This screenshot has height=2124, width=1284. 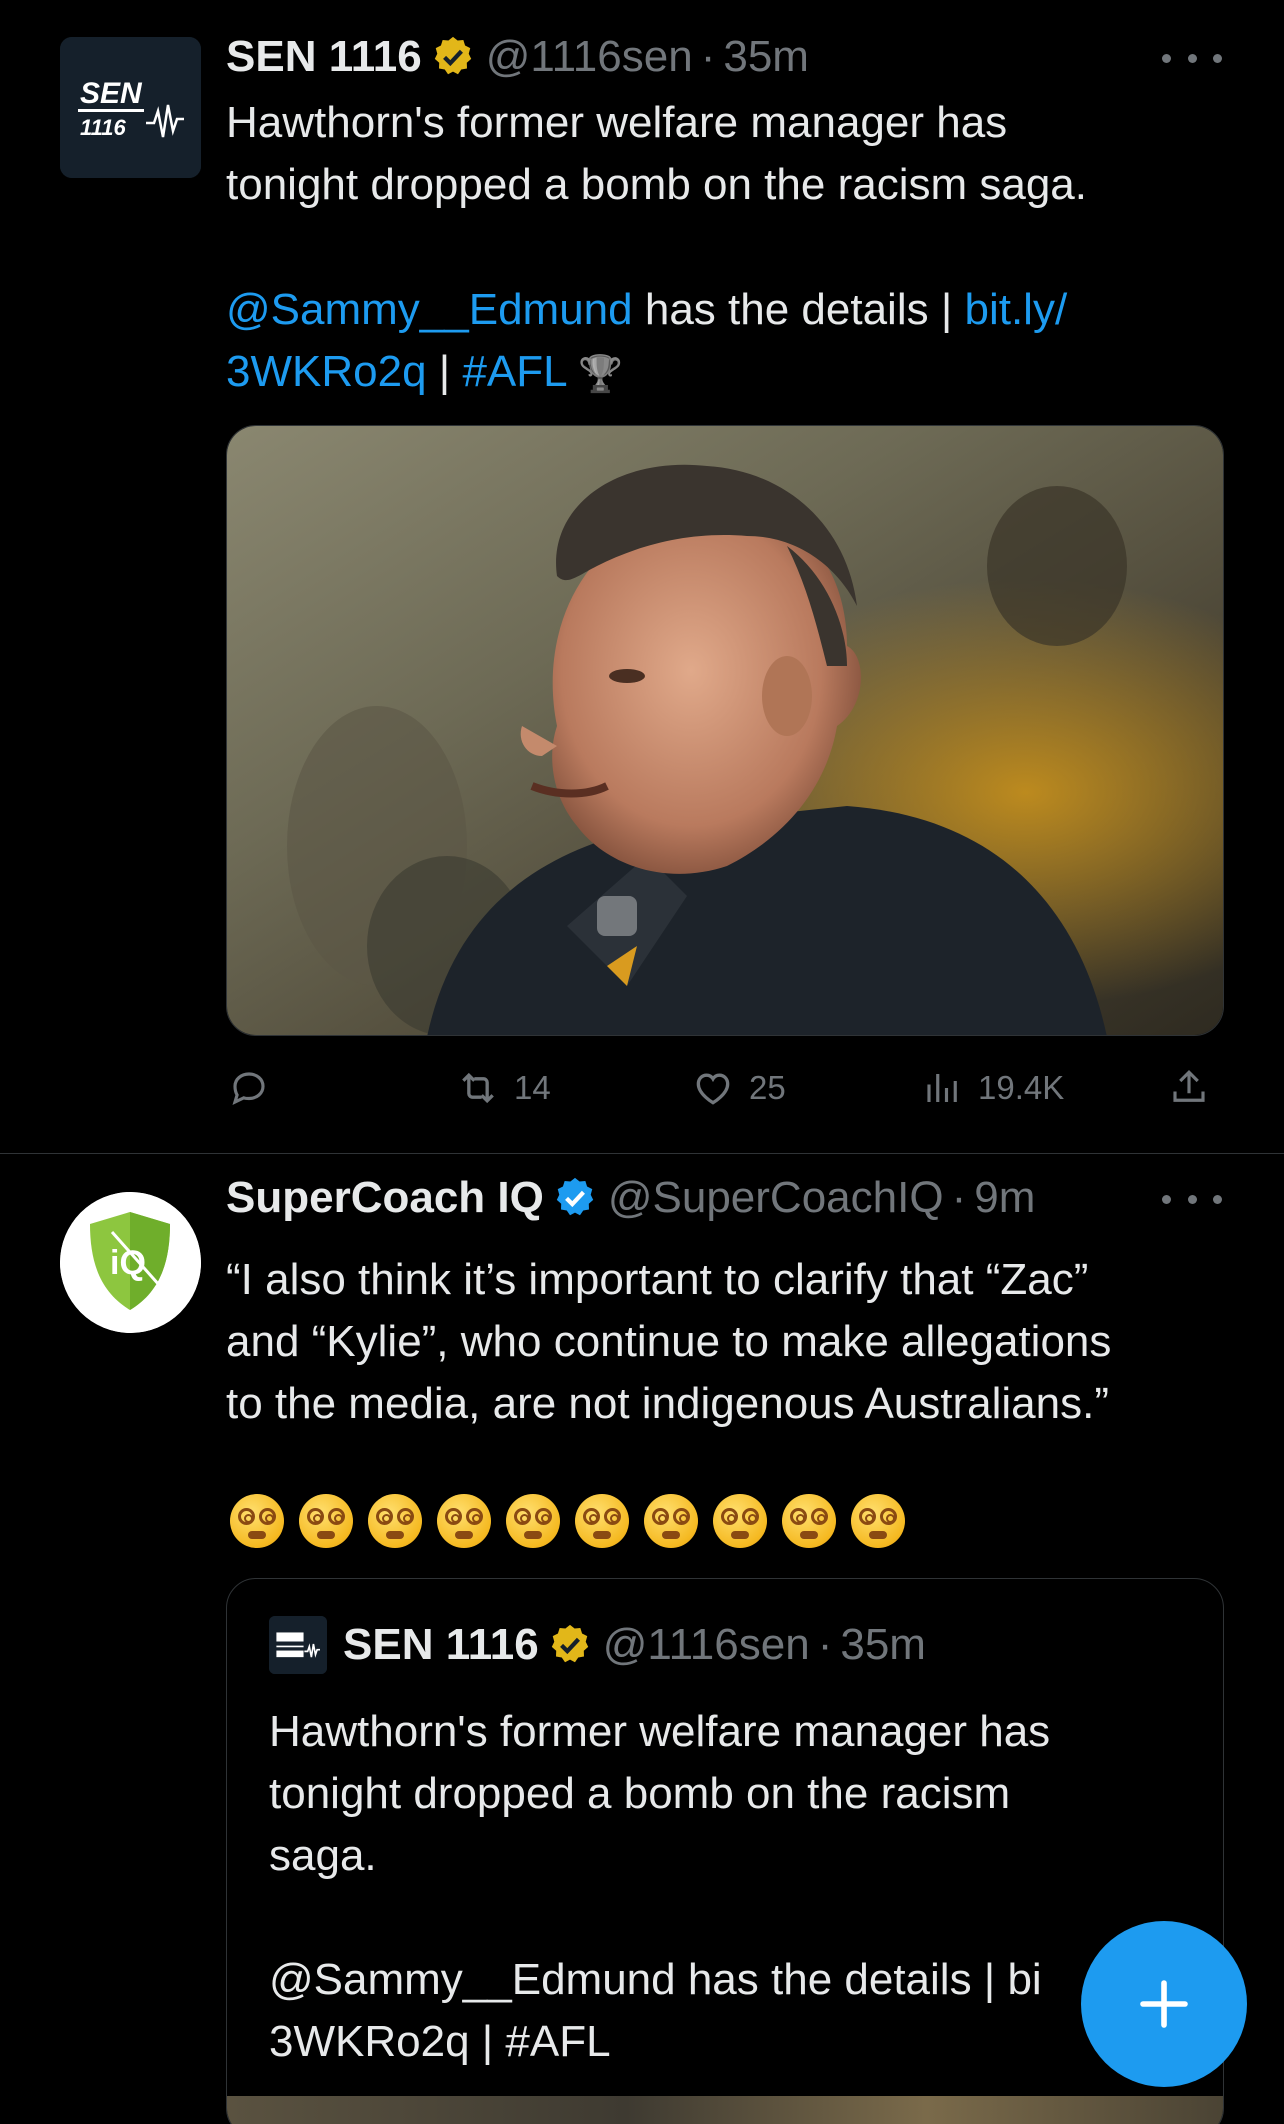 What do you see at coordinates (798, 309) in the screenshot?
I see `text-mid: has the details |` at bounding box center [798, 309].